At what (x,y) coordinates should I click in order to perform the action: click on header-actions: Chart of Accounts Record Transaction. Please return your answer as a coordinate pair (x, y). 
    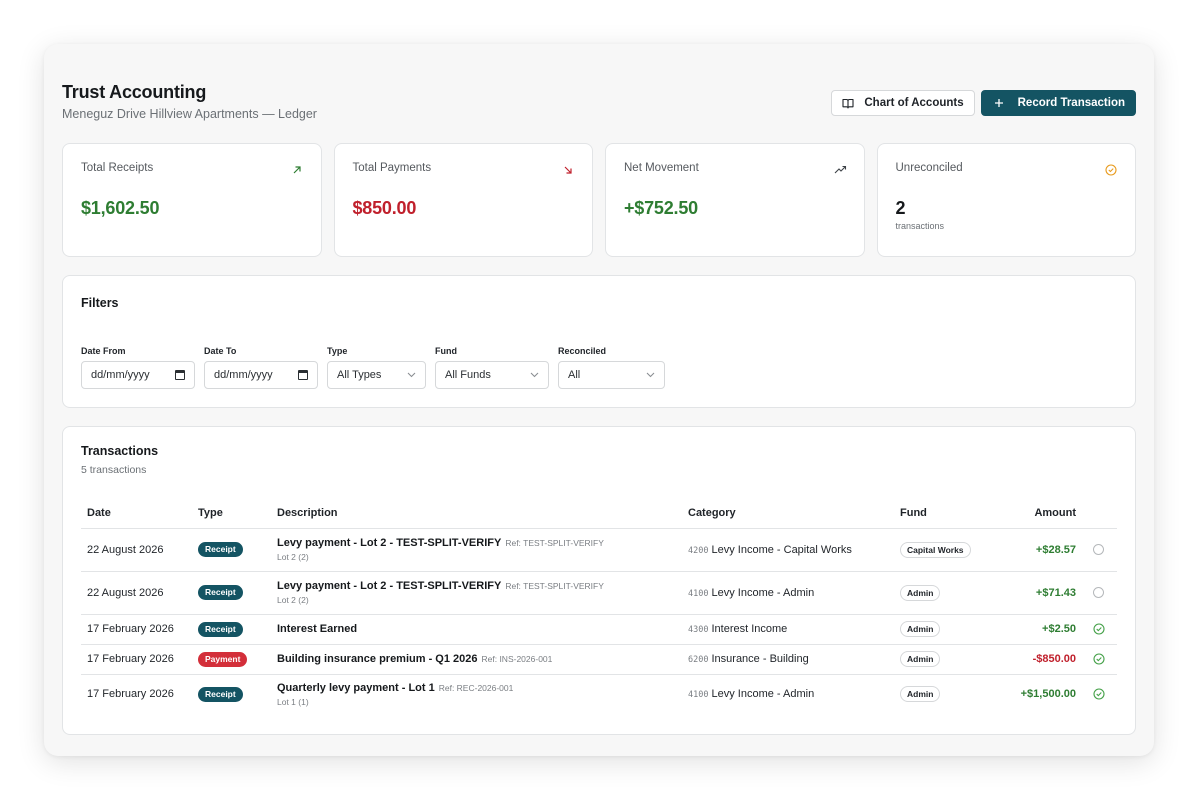
    Looking at the image, I should click on (983, 103).